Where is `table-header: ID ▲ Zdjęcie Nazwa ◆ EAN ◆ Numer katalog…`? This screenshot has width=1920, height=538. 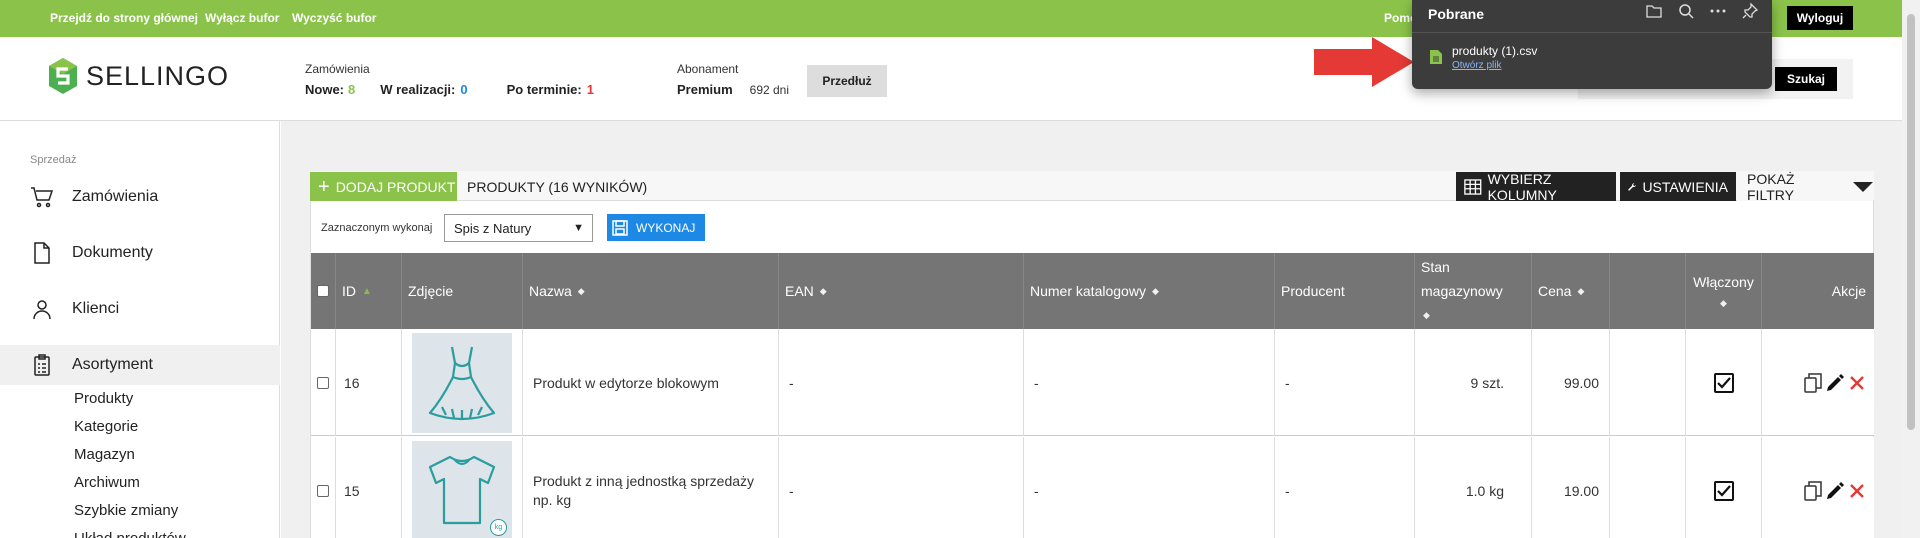
table-header: ID ▲ Zdjęcie Nazwa ◆ EAN ◆ Numer katalog… is located at coordinates (1092, 291).